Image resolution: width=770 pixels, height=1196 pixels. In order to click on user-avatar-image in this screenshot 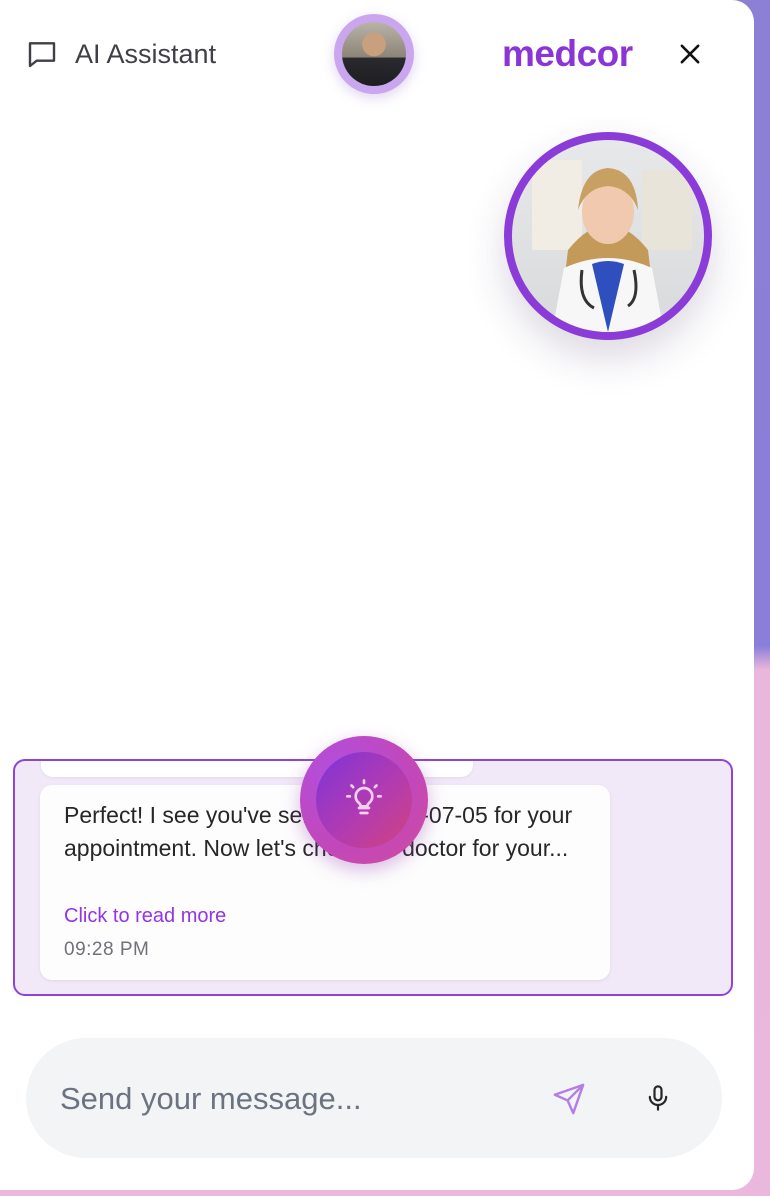, I will do `click(374, 54)`.